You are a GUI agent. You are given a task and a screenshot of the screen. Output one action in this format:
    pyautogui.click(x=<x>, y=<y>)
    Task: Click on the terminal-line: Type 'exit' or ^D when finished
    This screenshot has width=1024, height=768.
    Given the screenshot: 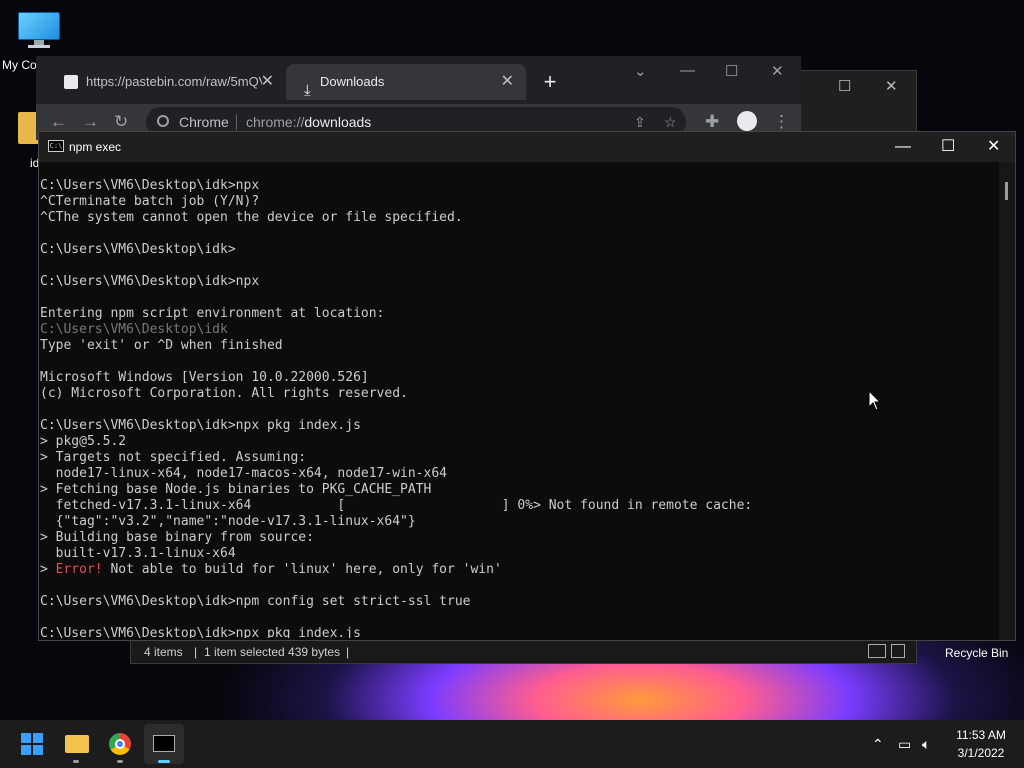 What is the action you would take?
    pyautogui.click(x=161, y=345)
    